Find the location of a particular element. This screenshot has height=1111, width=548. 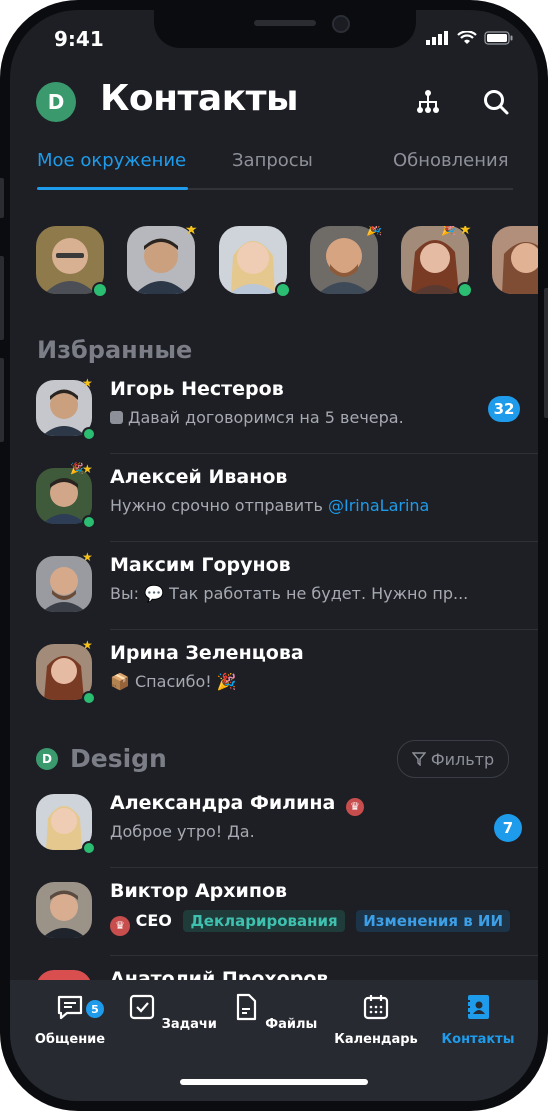

home-indicator is located at coordinates (274, 1082).